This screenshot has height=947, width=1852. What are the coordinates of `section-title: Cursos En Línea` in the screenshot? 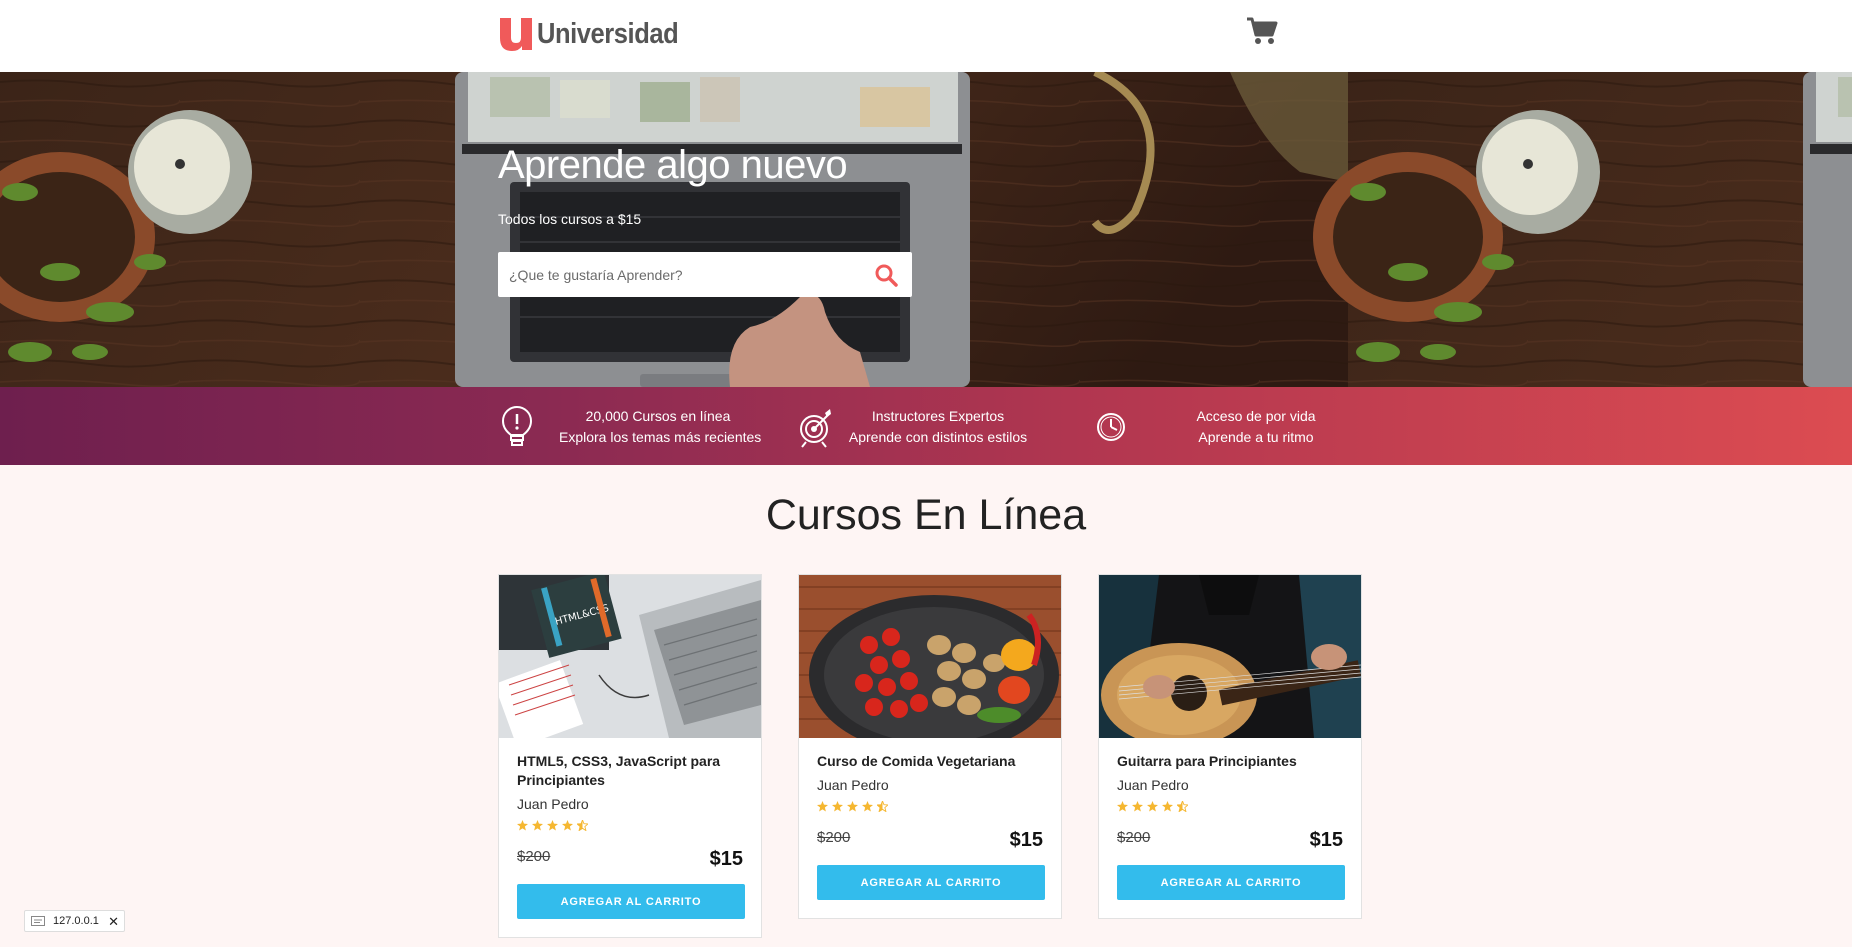 It's located at (926, 515).